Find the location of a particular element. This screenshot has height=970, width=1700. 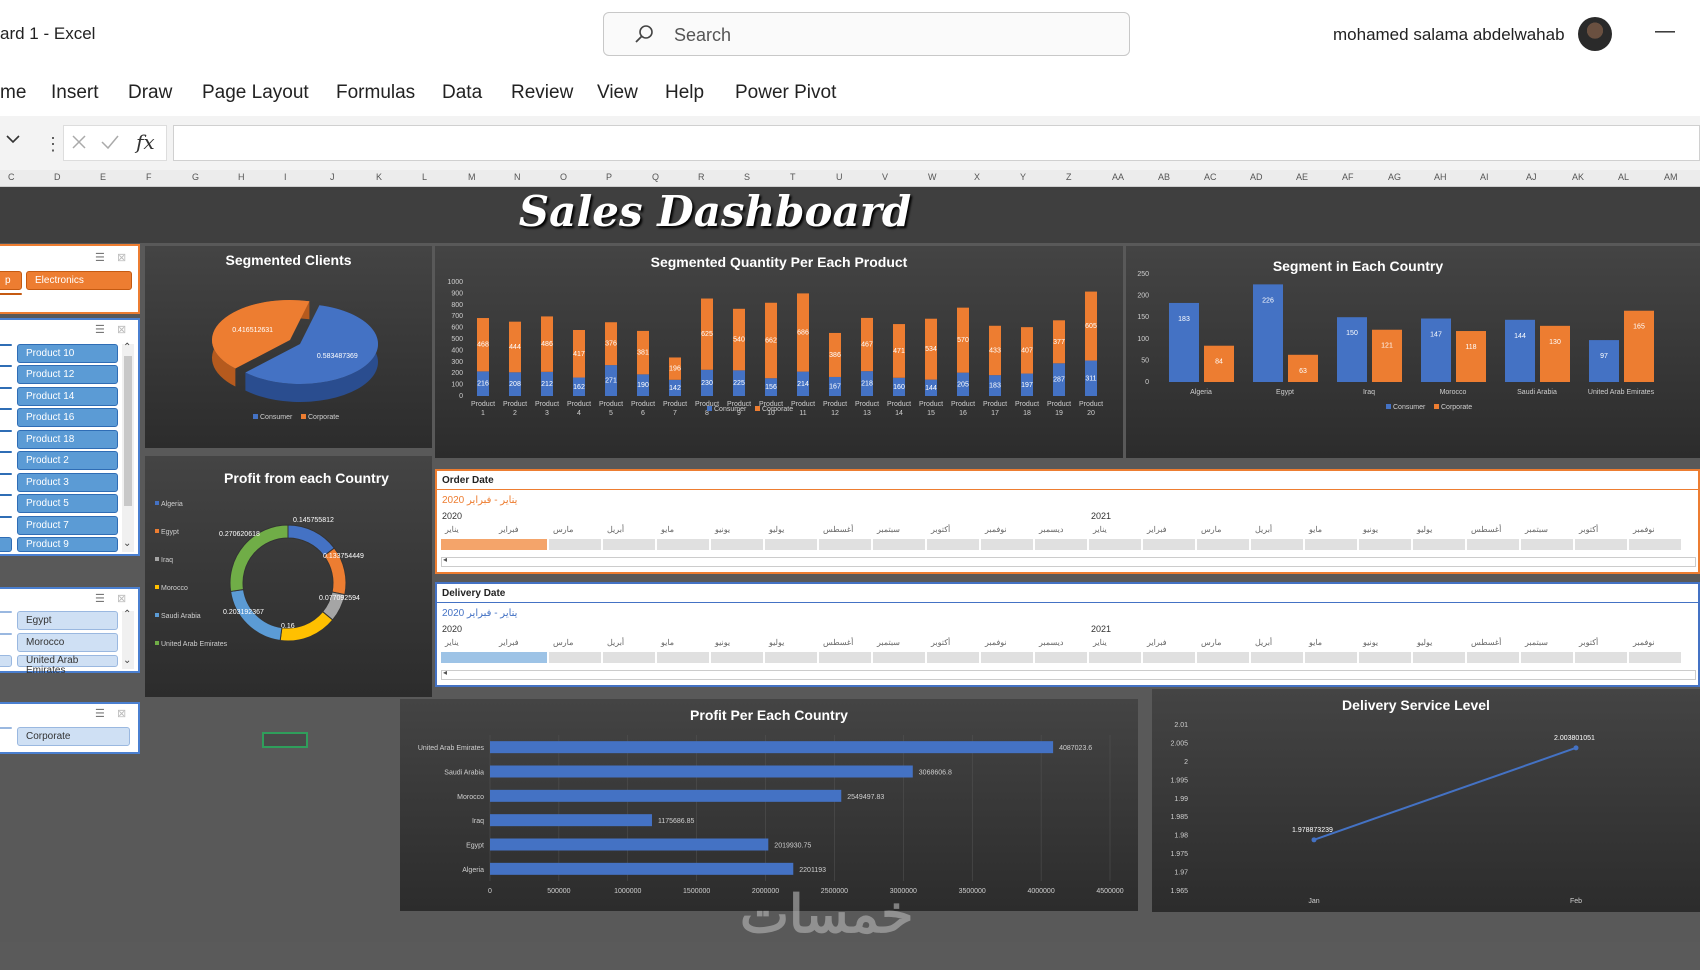

enter-icon is located at coordinates (110, 144).